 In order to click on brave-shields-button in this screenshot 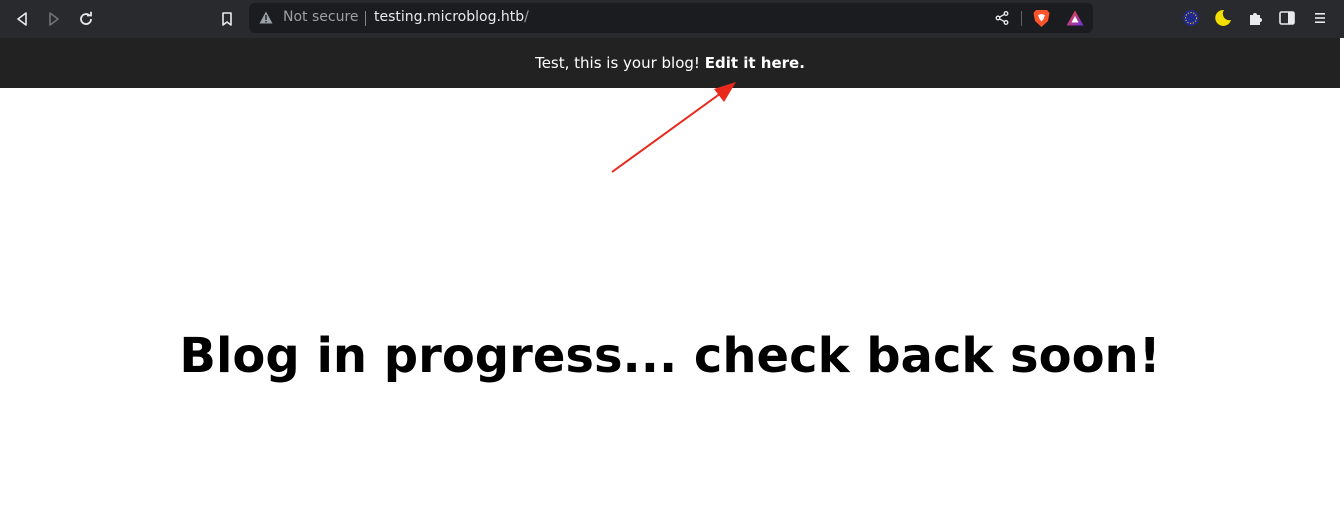, I will do `click(1041, 18)`.